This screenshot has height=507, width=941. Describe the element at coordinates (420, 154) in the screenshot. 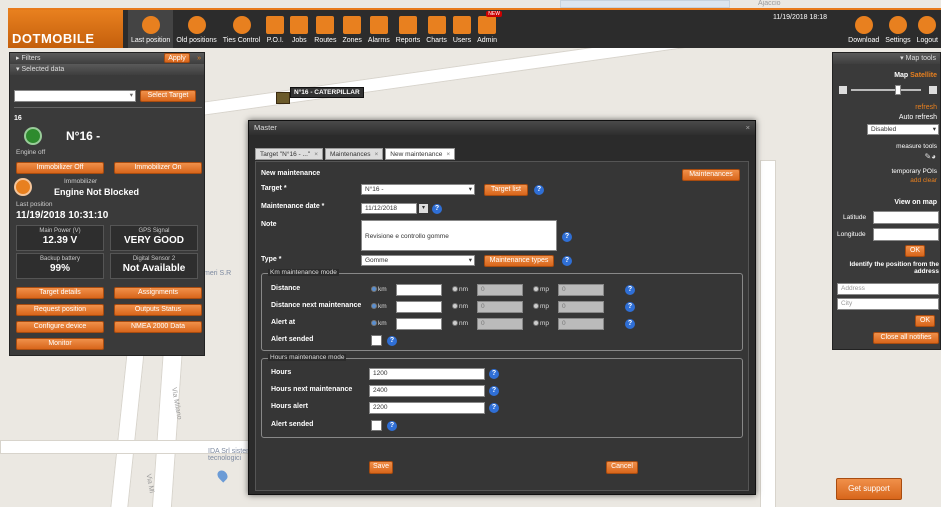

I see `tab-new-maintenance: New maintenance ×` at that location.